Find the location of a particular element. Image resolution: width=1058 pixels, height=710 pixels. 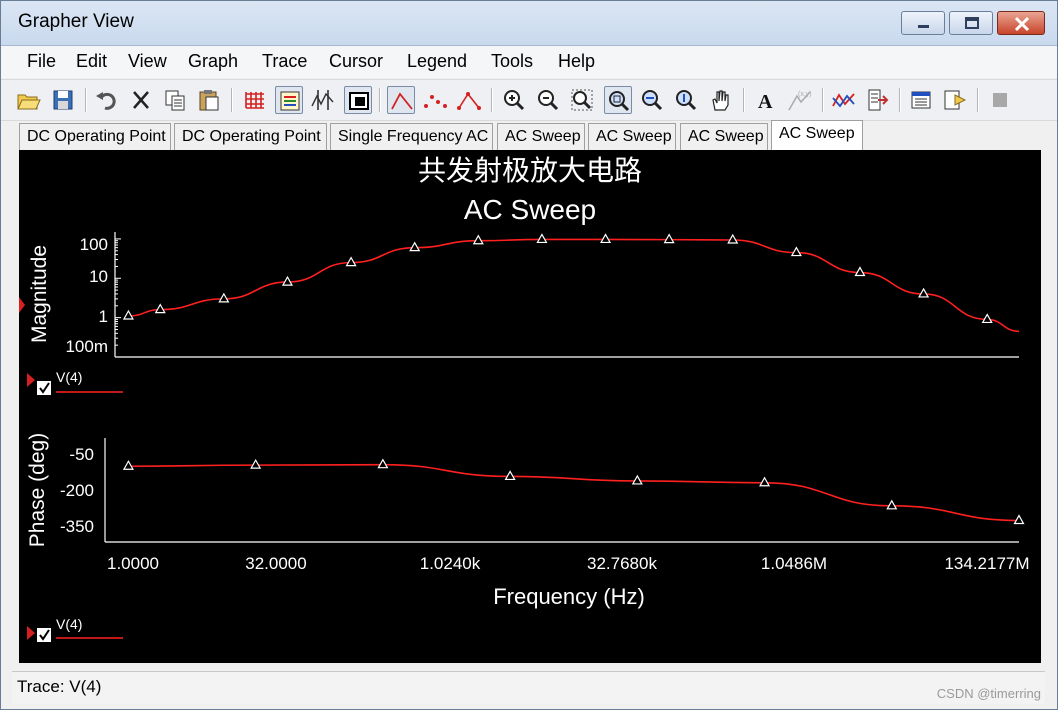

watermark: CSDN @timerring is located at coordinates (988, 693).